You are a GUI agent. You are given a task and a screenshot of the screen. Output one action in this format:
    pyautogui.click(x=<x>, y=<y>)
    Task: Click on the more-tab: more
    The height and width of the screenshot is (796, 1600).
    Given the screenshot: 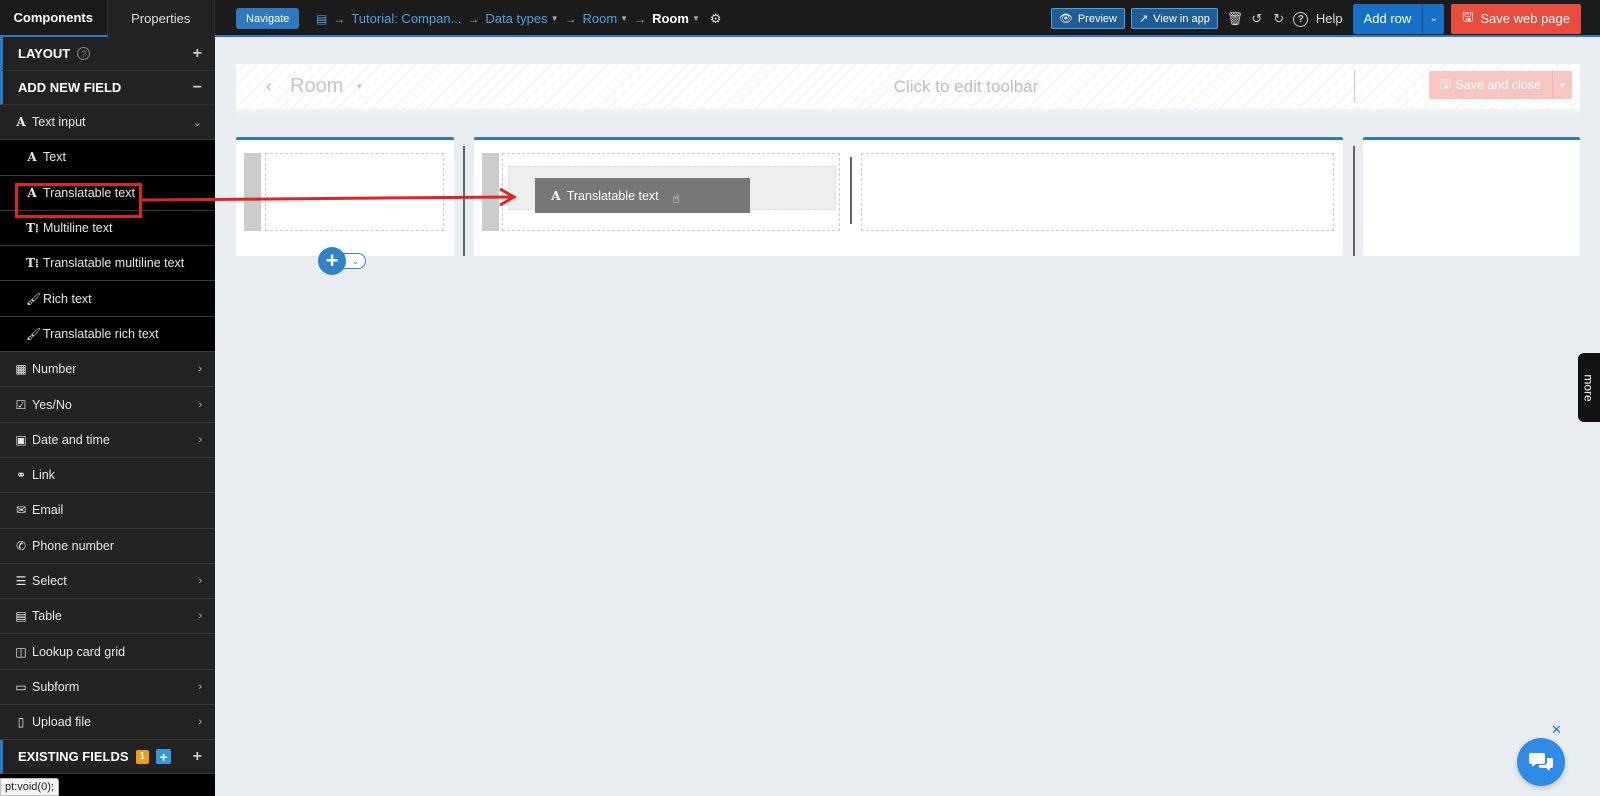 What is the action you would take?
    pyautogui.click(x=1589, y=387)
    